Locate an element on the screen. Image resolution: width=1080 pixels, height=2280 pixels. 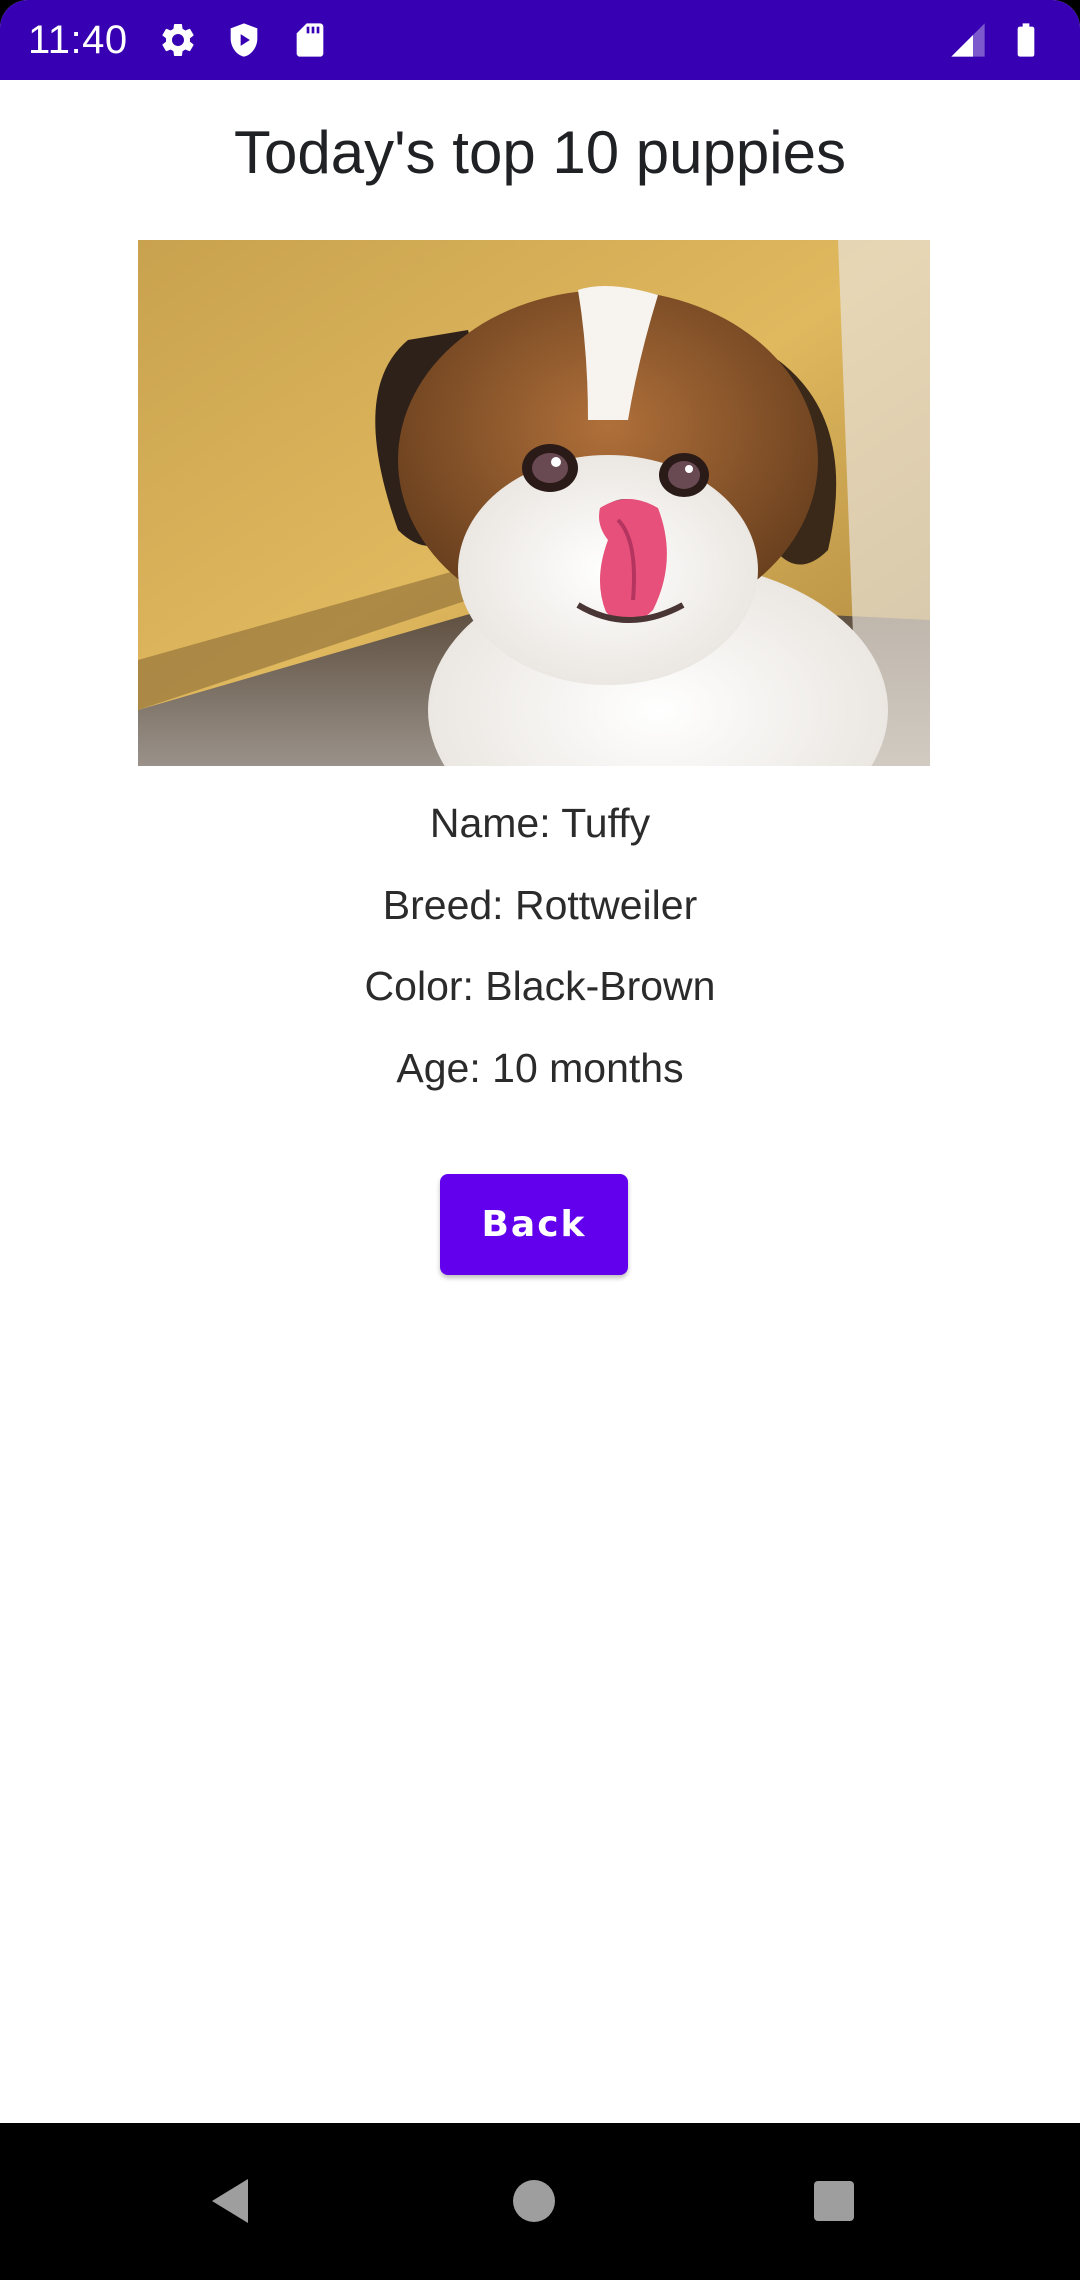
back-button: Back is located at coordinates (534, 1224).